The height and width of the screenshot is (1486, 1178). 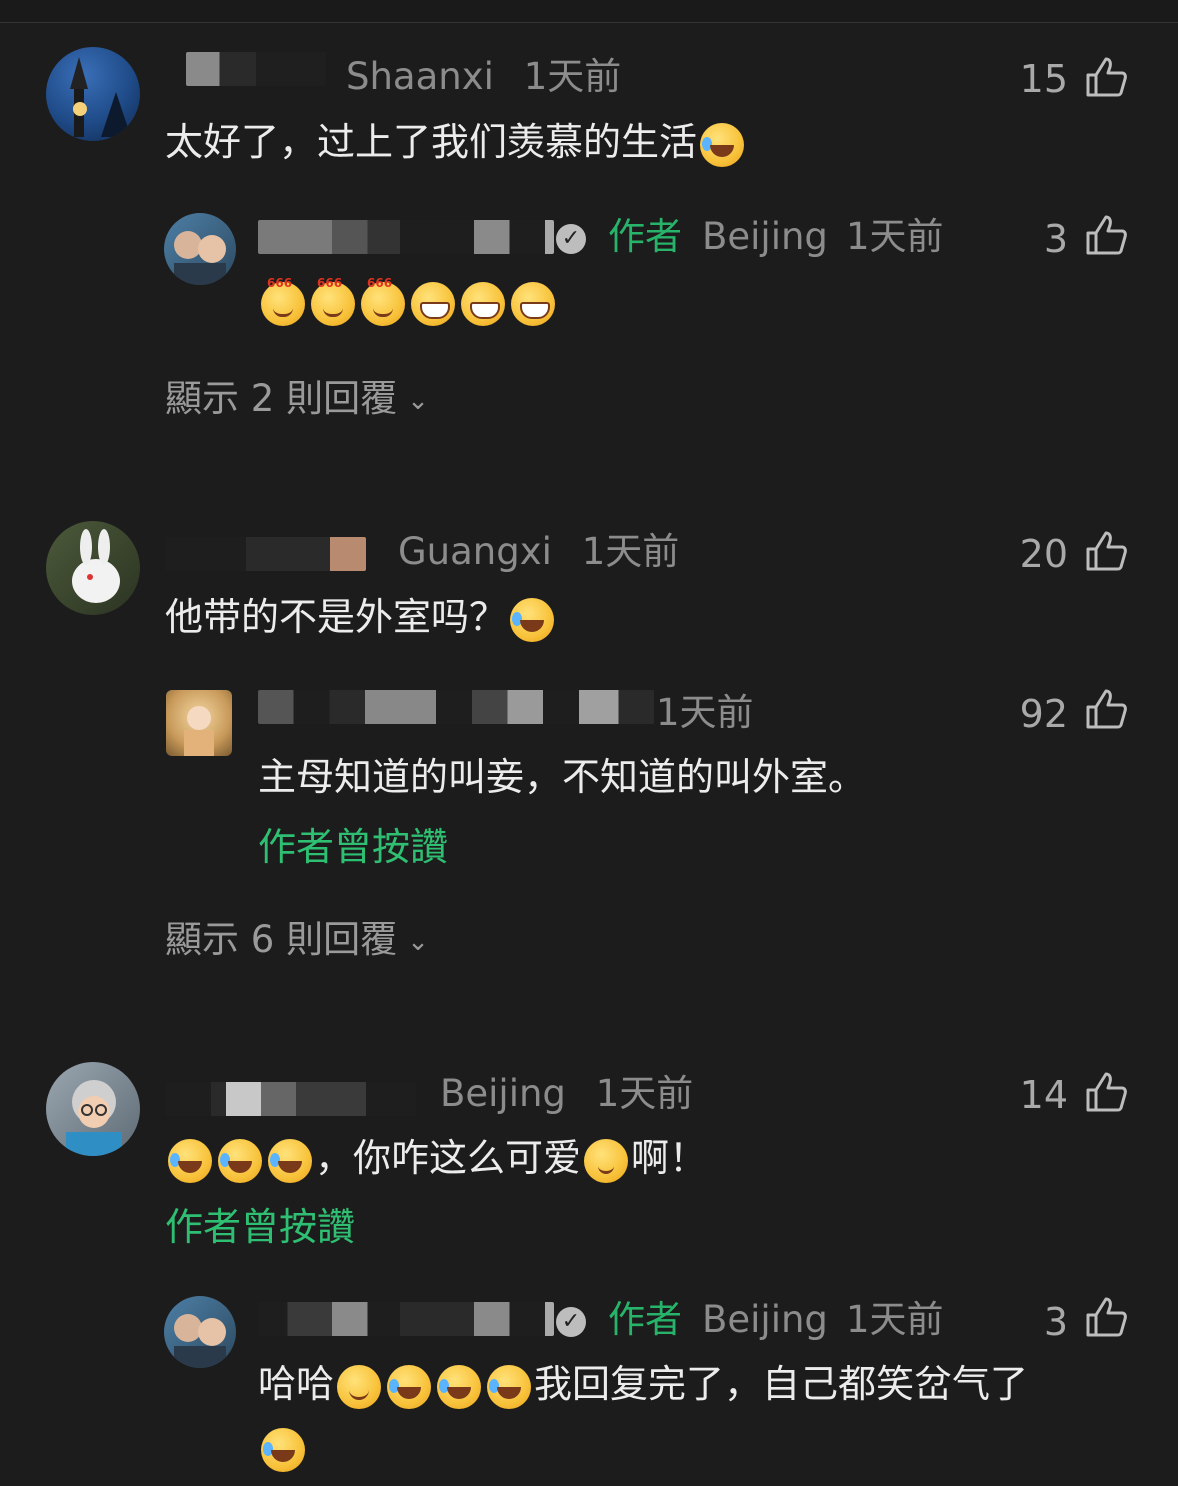 I want to click on comment-text-part-a: ，你咋这么可爱, so click(x=448, y=1158).